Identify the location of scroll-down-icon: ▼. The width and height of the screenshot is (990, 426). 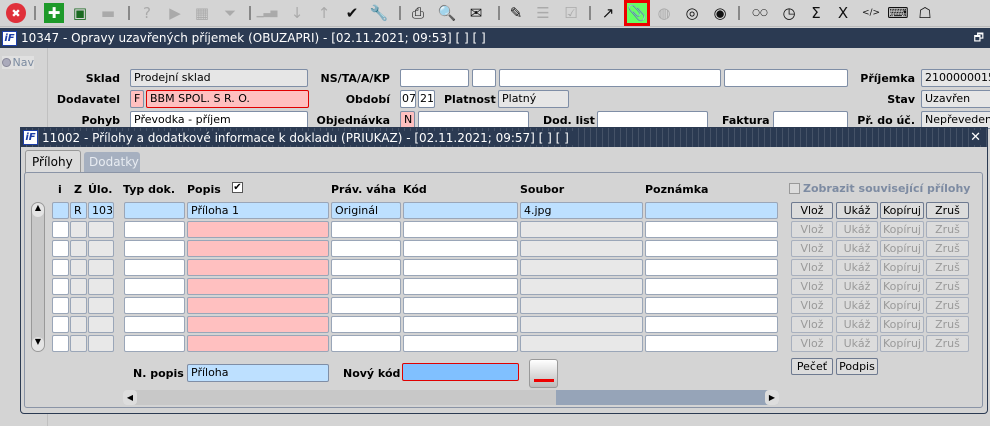
(38, 344).